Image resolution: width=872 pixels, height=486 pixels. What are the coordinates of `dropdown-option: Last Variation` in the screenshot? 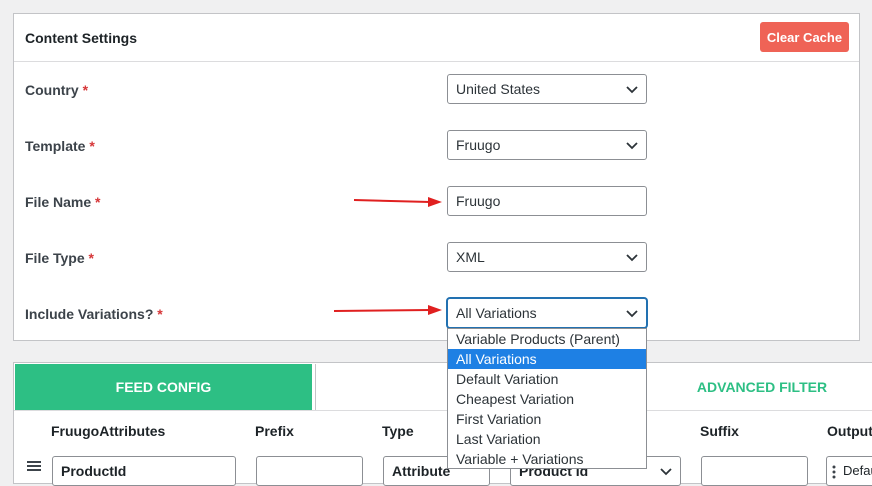 It's located at (547, 439).